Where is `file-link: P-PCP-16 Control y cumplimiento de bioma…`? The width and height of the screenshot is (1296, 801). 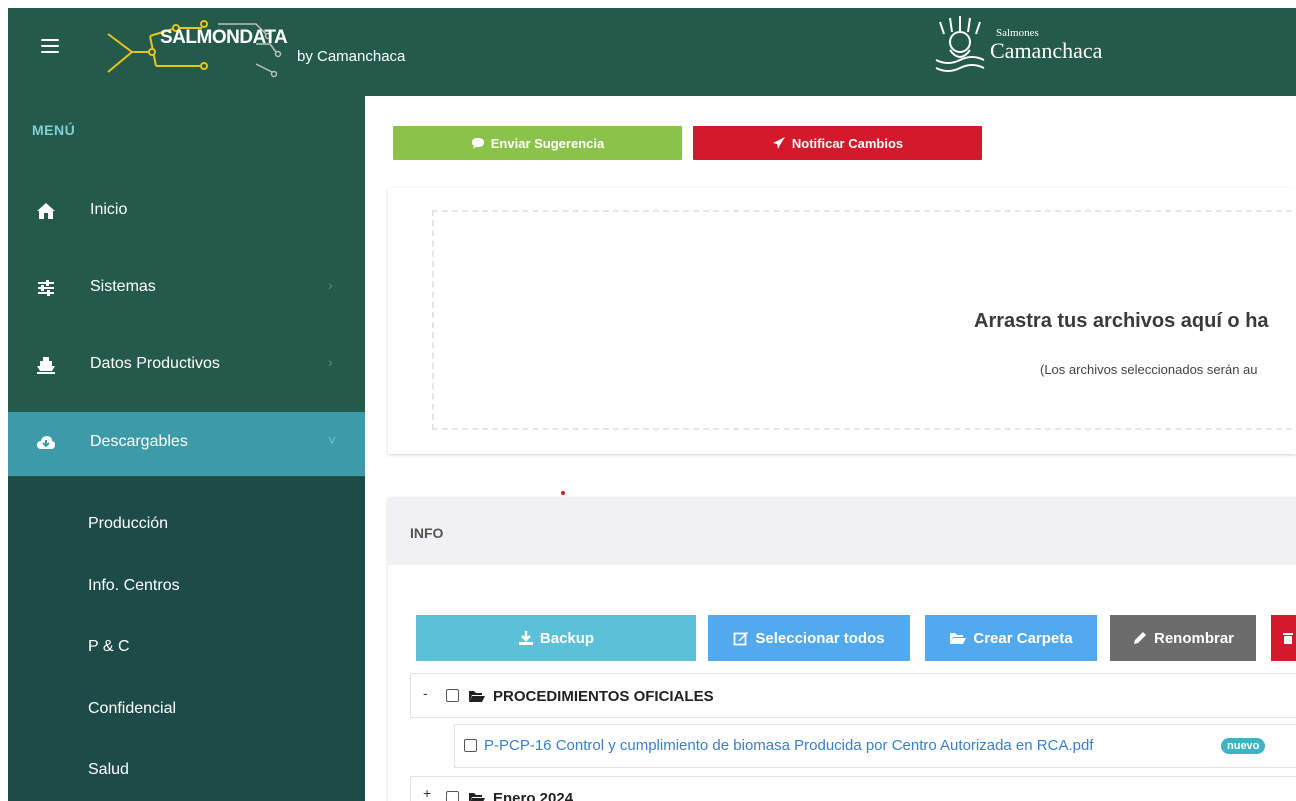 file-link: P-PCP-16 Control y cumplimiento de bioma… is located at coordinates (788, 745).